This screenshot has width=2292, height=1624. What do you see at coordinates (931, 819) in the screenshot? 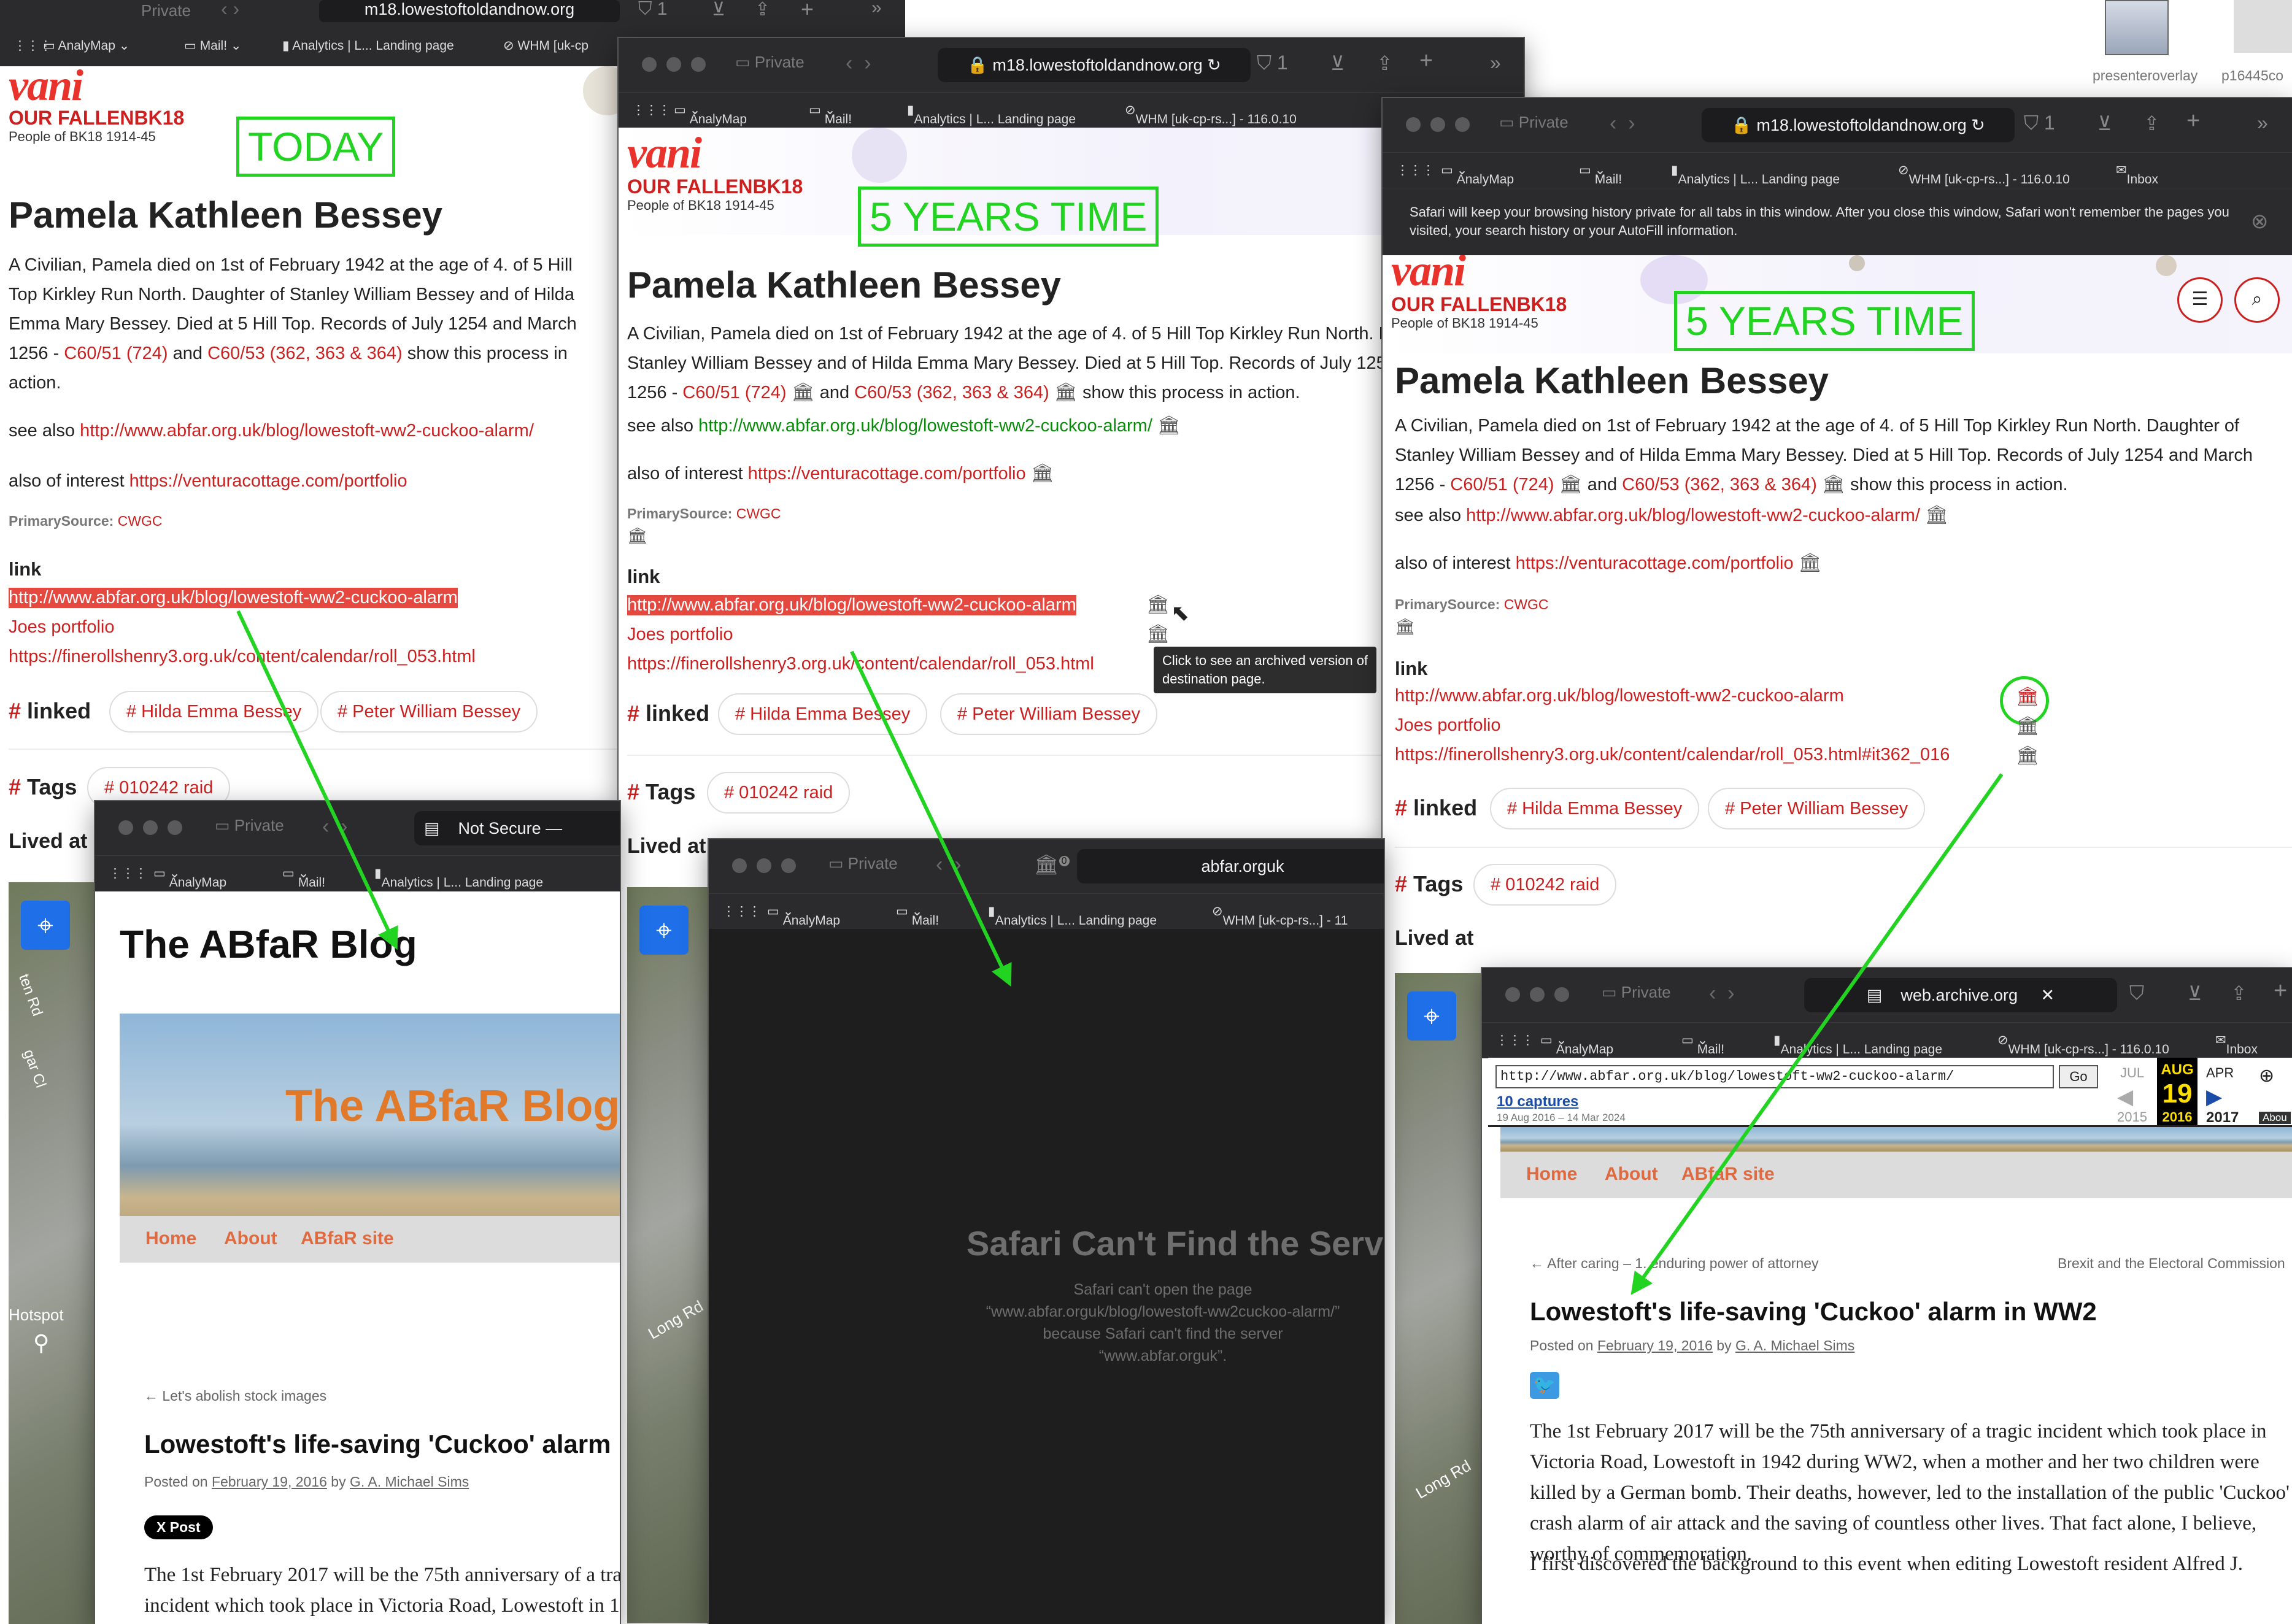
I see `arrow-mid-to-error` at bounding box center [931, 819].